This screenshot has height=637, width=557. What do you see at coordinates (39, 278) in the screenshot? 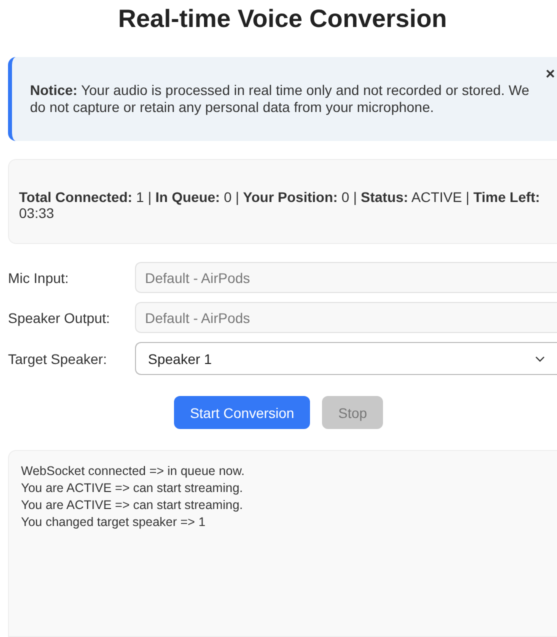
I see `field-label: Mic Input:` at bounding box center [39, 278].